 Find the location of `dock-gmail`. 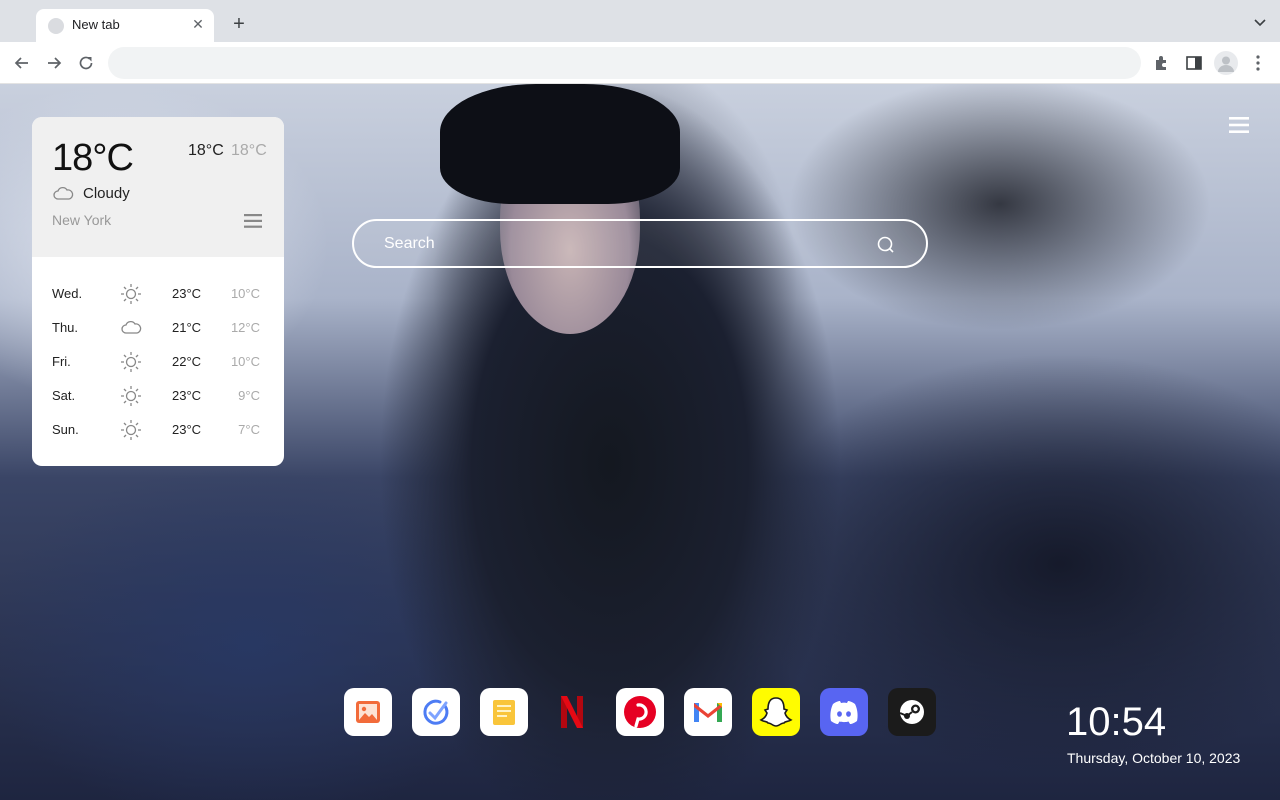

dock-gmail is located at coordinates (708, 712).